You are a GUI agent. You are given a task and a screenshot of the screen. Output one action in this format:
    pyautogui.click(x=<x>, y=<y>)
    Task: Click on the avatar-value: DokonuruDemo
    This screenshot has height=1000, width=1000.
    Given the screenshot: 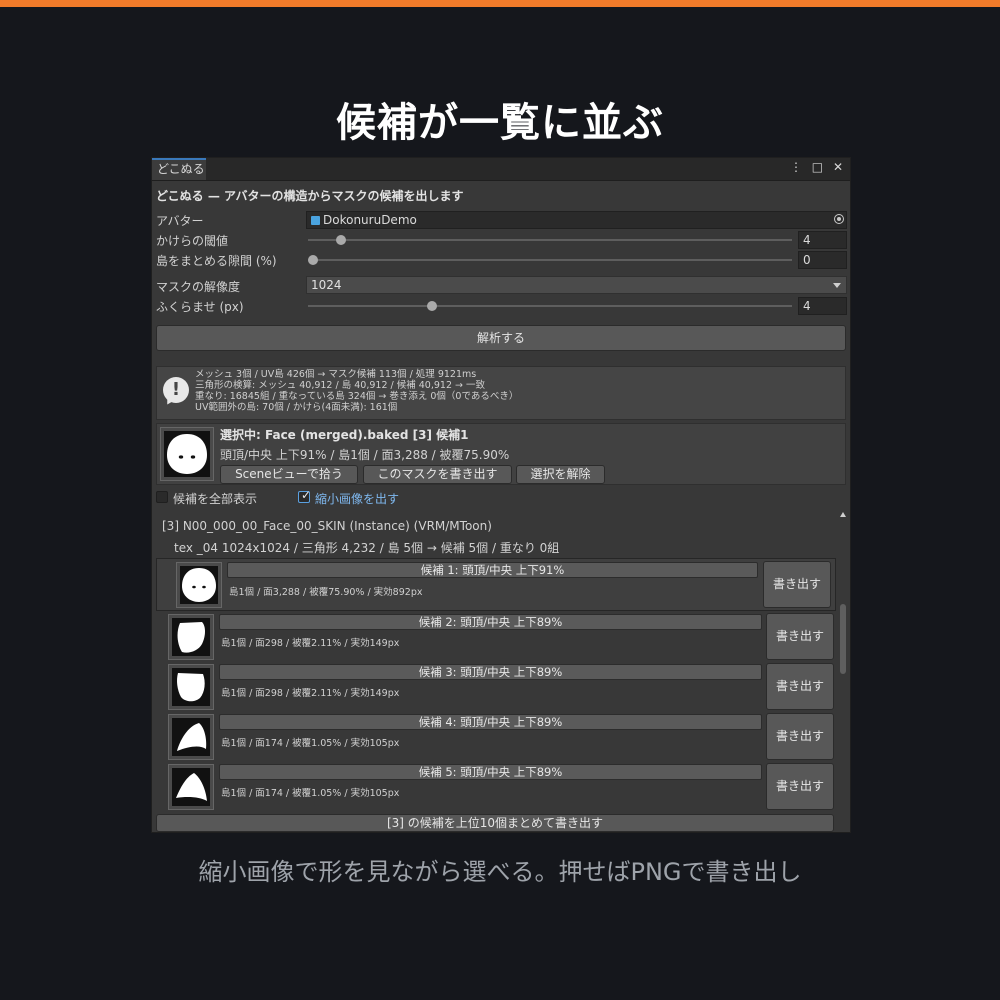 What is the action you would take?
    pyautogui.click(x=370, y=220)
    